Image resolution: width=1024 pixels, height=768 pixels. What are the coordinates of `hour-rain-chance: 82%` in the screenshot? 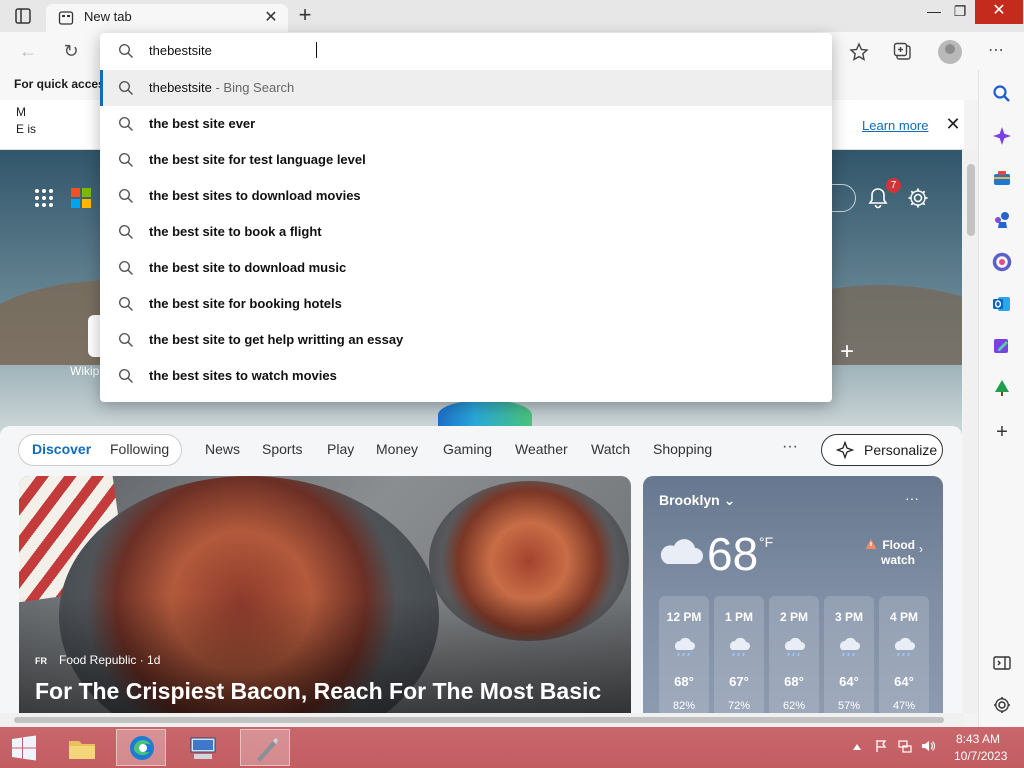 It's located at (684, 706).